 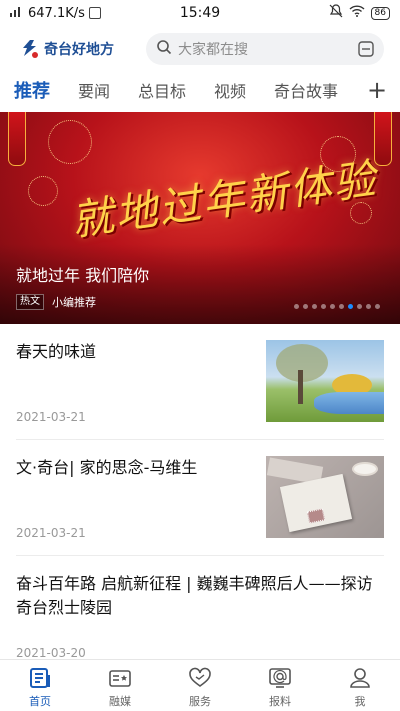 I want to click on network-speed: 647.1K/s, so click(x=56, y=13).